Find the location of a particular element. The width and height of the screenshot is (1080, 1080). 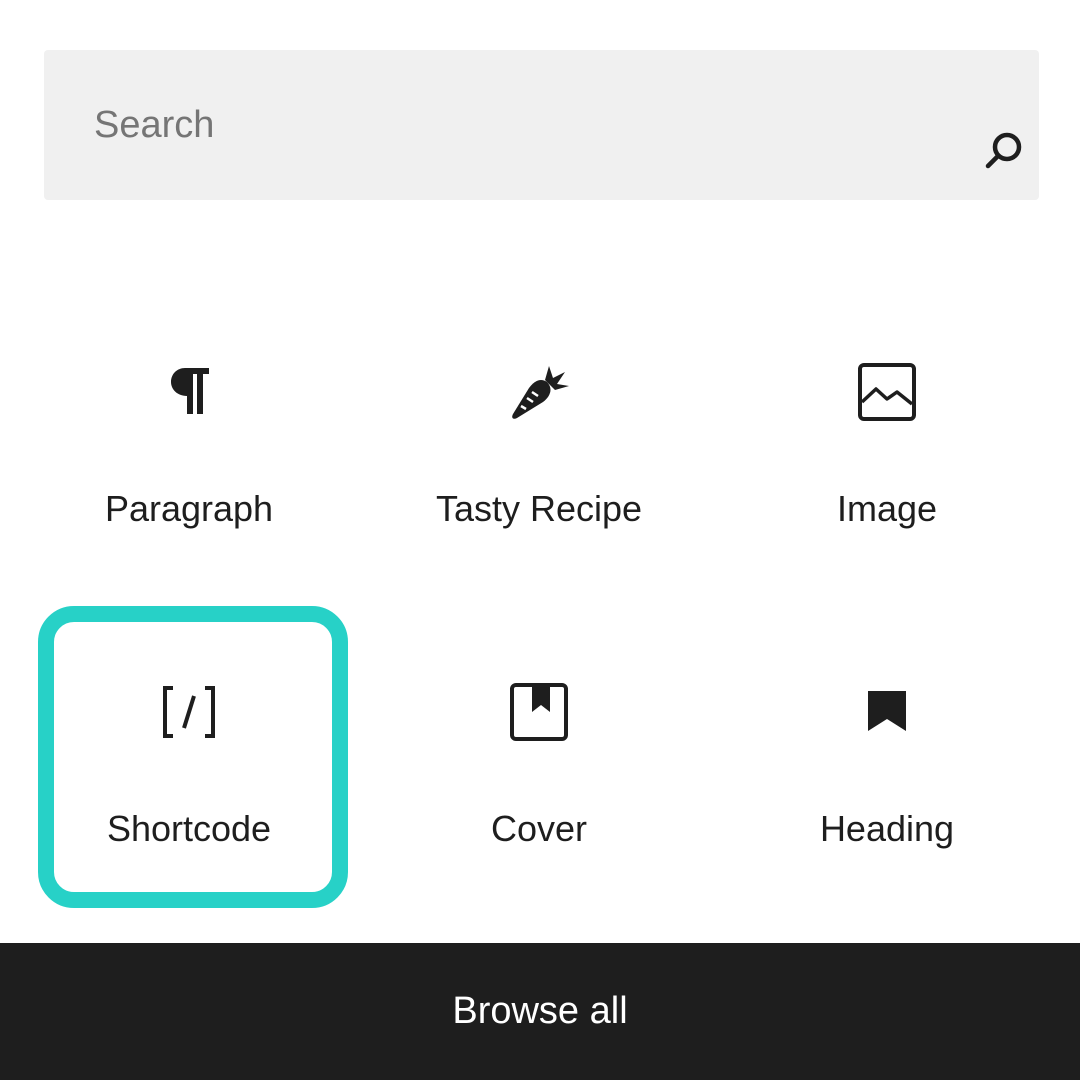

block-label: Image is located at coordinates (887, 508).